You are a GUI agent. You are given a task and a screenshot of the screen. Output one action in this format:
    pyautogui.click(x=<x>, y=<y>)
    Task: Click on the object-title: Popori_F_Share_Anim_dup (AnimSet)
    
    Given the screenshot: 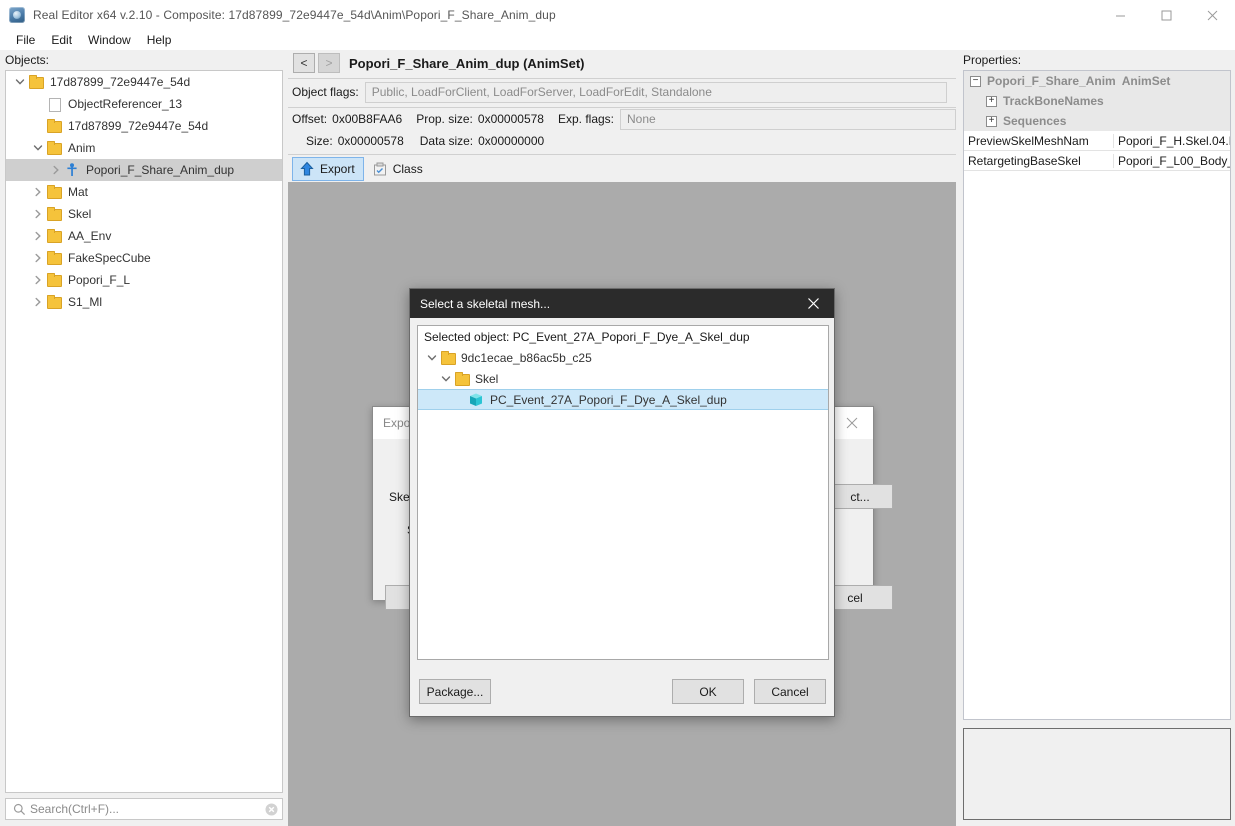 What is the action you would take?
    pyautogui.click(x=467, y=63)
    